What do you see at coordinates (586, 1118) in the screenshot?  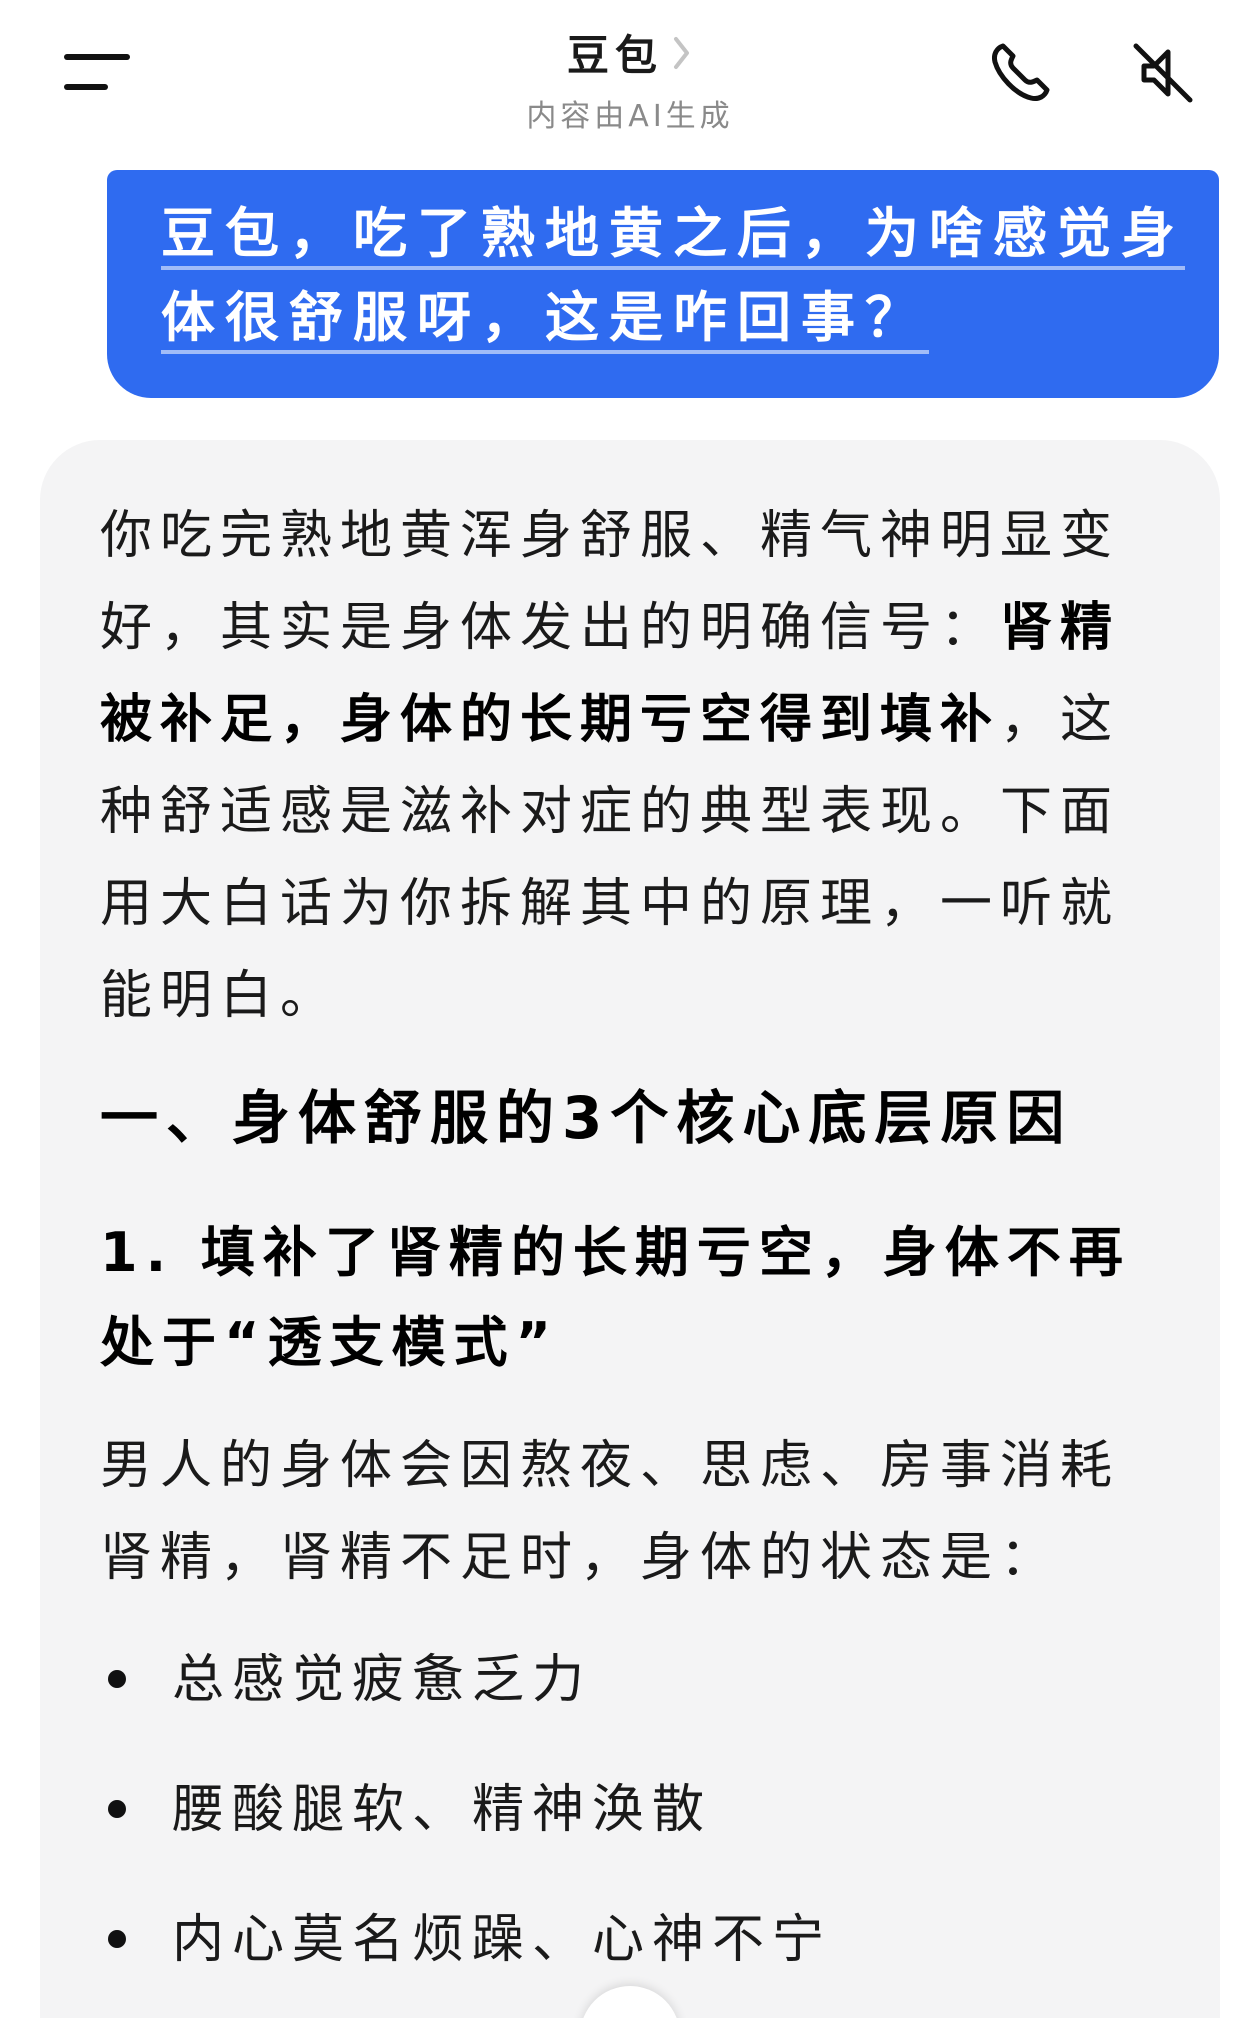 I see `section-heading: 一、身体舒服的3个核心底层原因` at bounding box center [586, 1118].